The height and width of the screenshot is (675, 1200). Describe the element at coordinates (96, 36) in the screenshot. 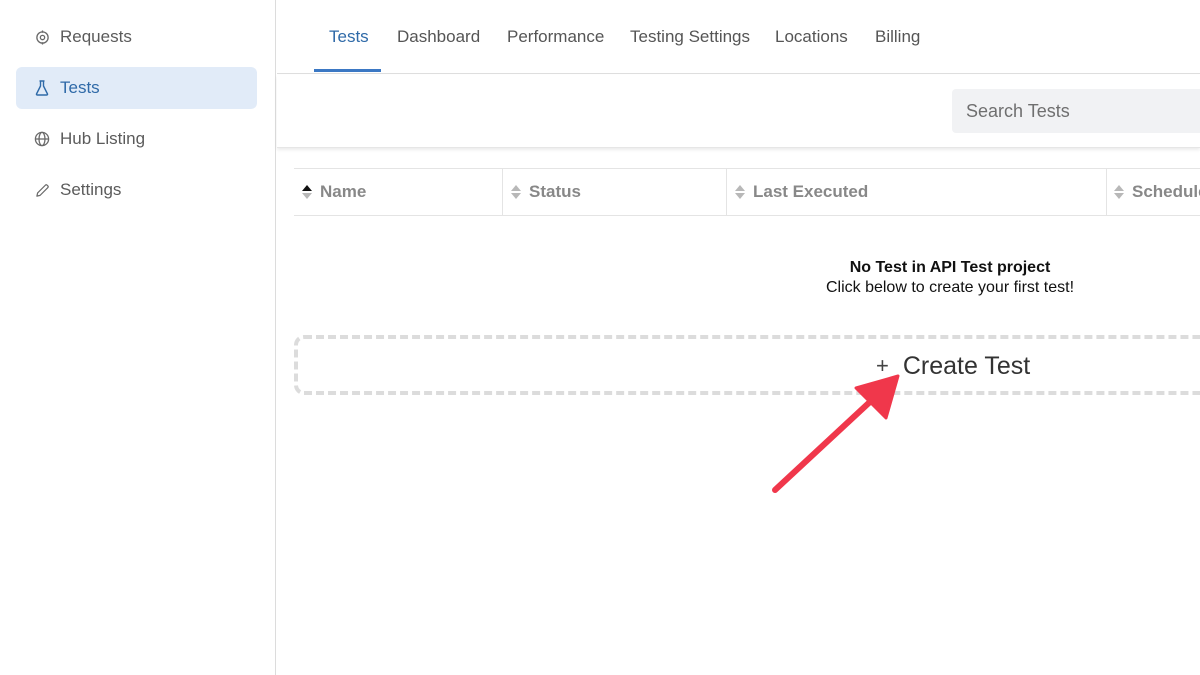

I see `sidebar-item-label: Requests` at that location.